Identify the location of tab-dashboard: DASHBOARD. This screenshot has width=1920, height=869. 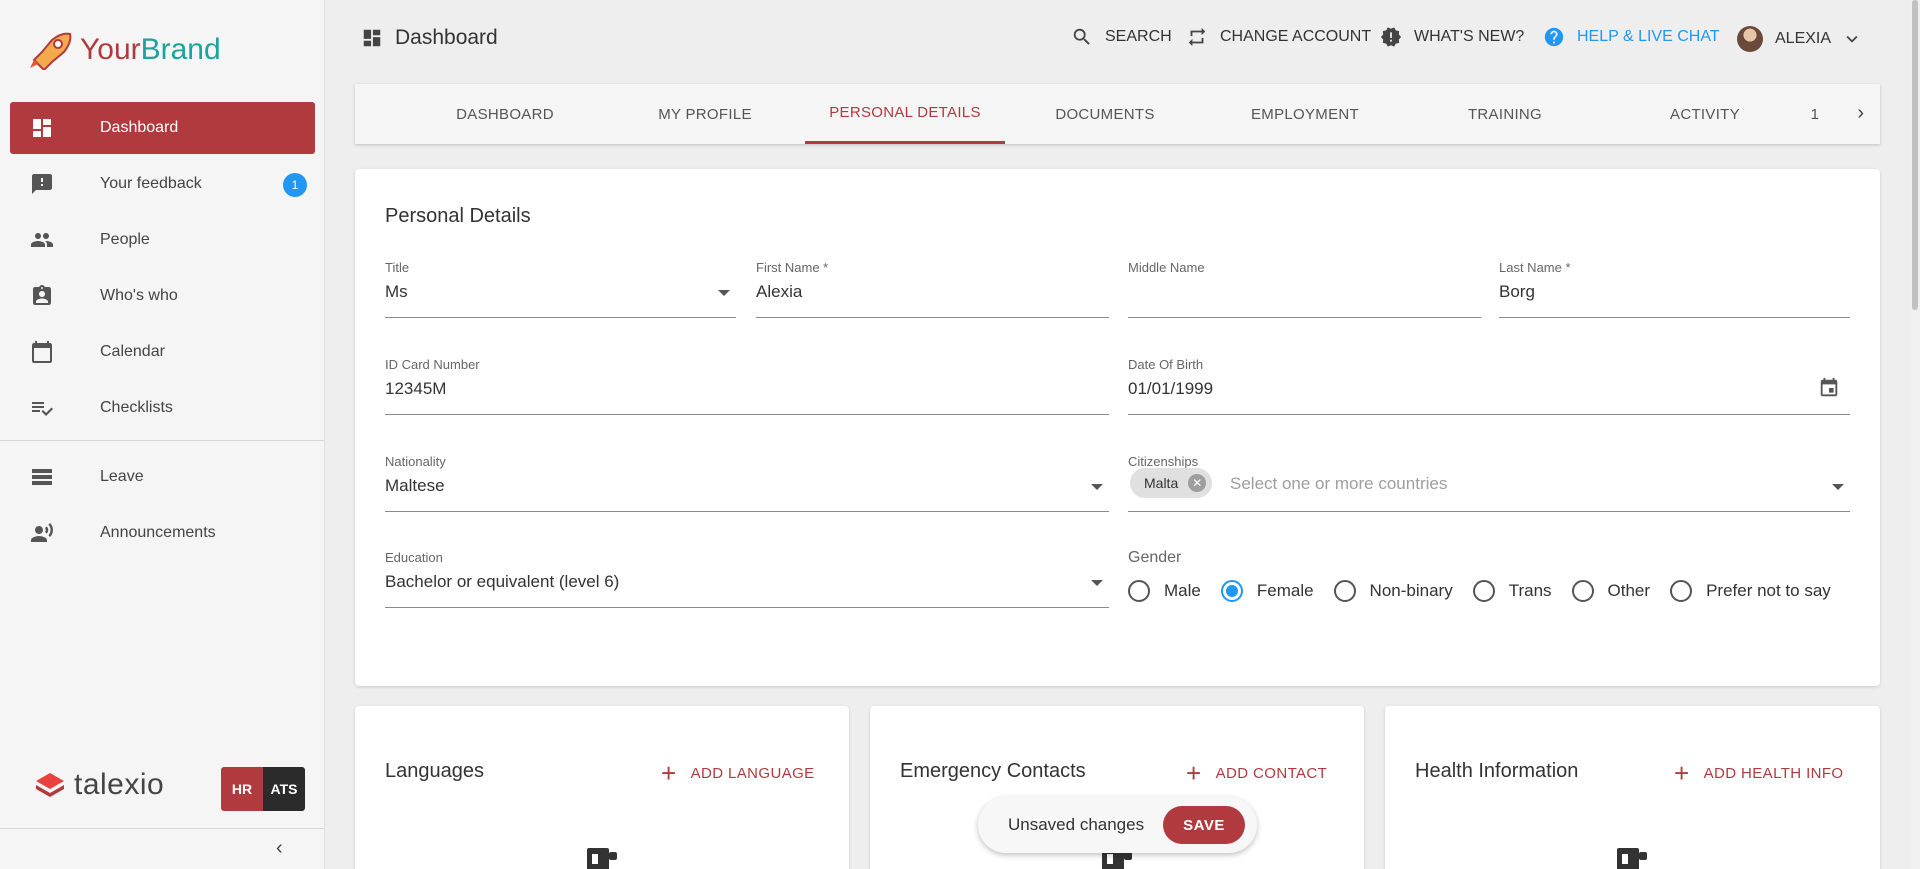
(505, 114).